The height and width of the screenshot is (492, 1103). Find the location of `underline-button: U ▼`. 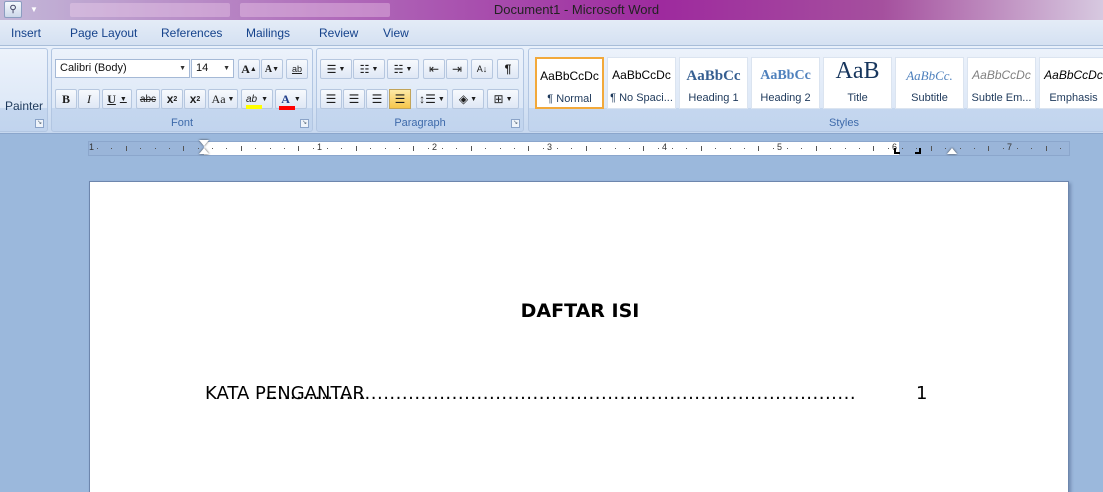

underline-button: U ▼ is located at coordinates (117, 99).